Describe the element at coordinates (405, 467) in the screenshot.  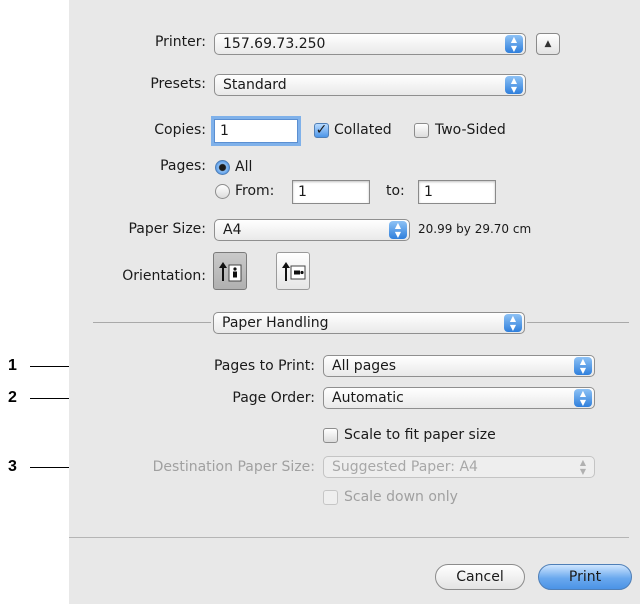
I see `destination-value: Suggested Paper: A4` at that location.